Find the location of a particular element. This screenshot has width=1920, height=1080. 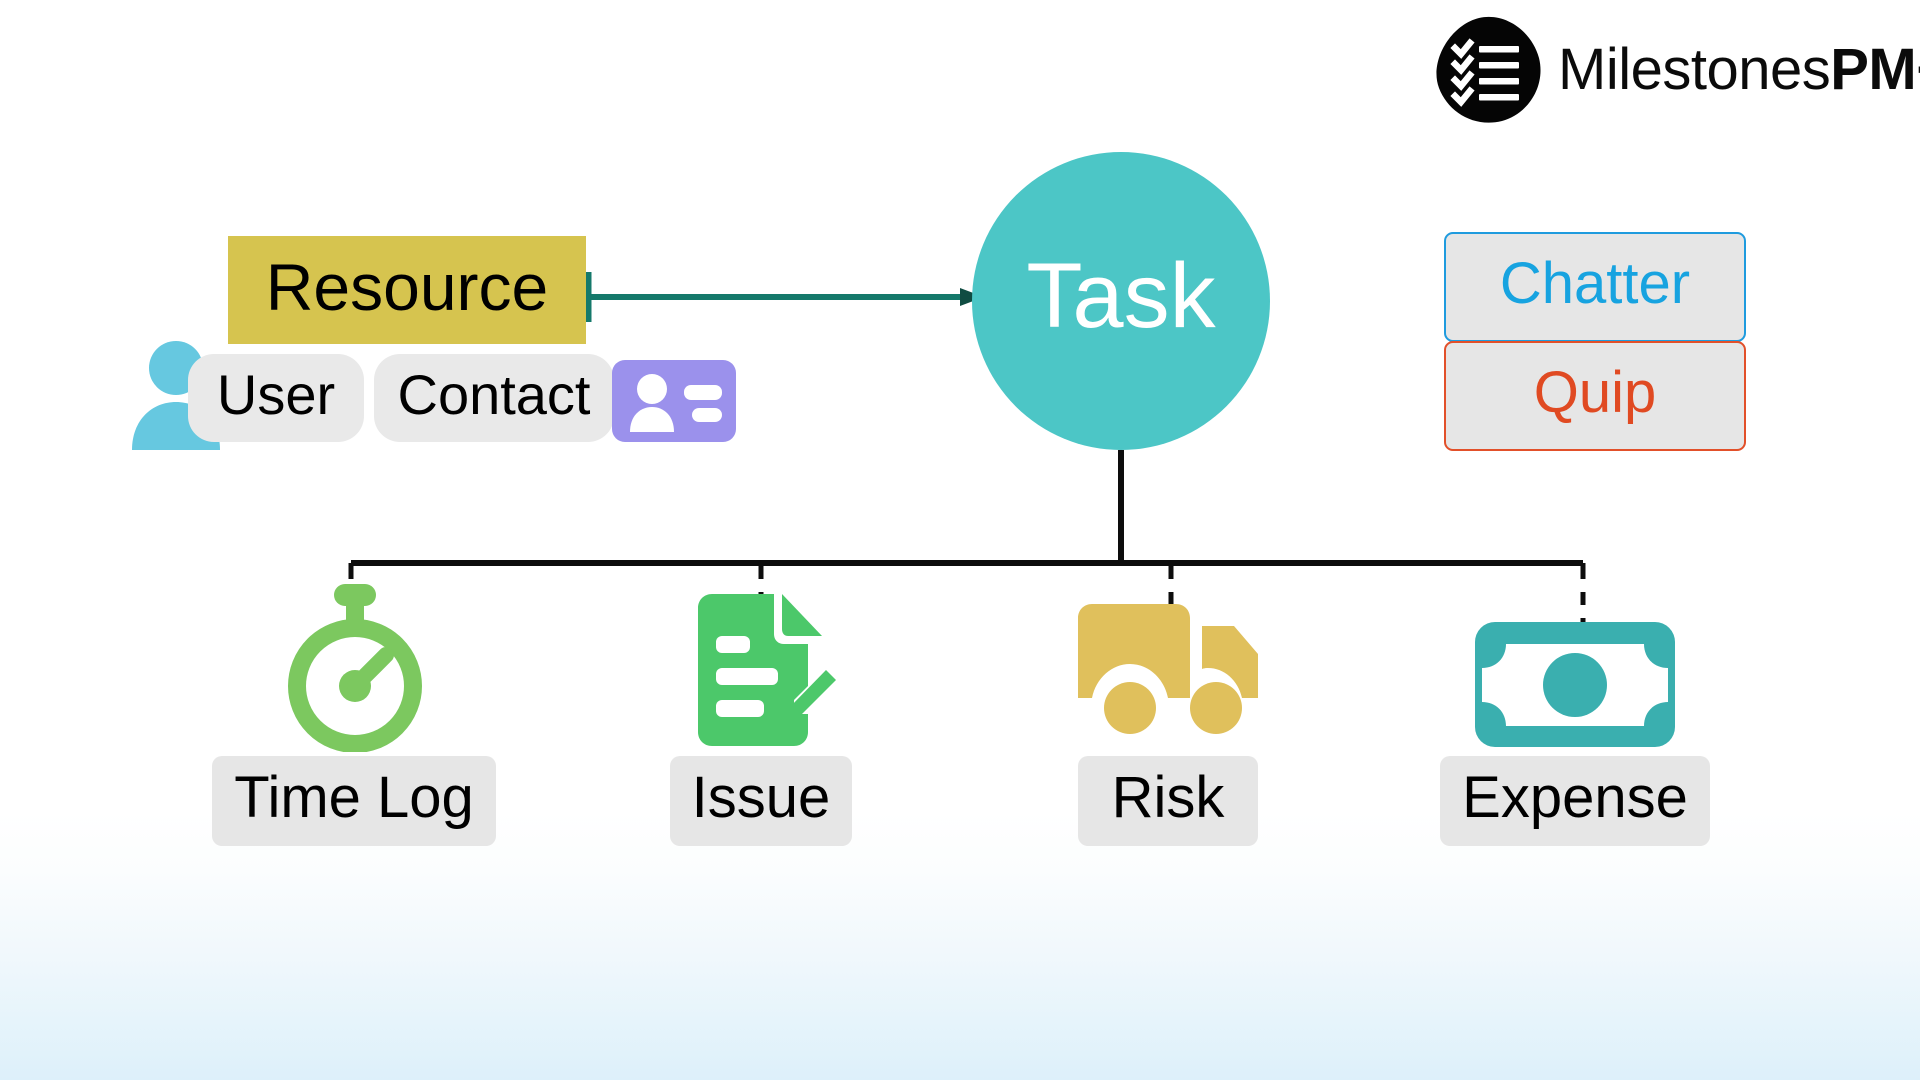

risk-node: Risk is located at coordinates (1168, 714).